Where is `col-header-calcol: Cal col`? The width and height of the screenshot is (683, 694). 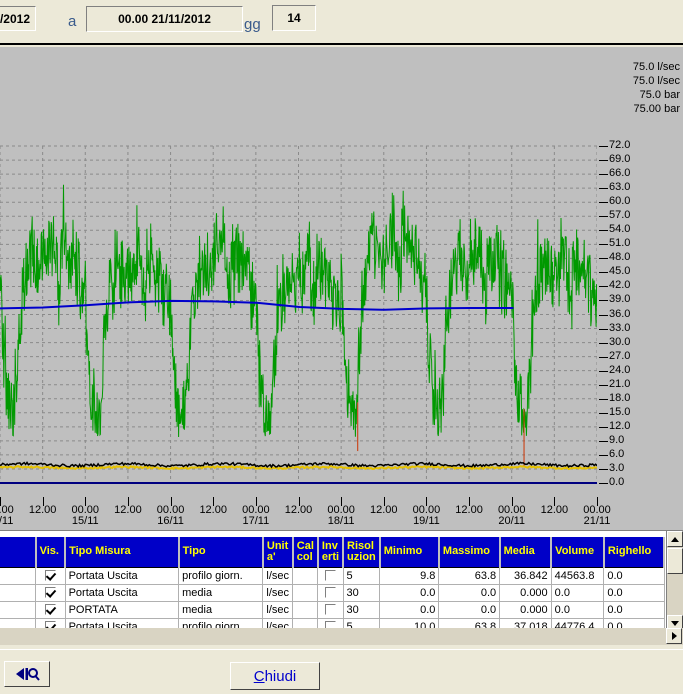
col-header-calcol: Cal col is located at coordinates (305, 552).